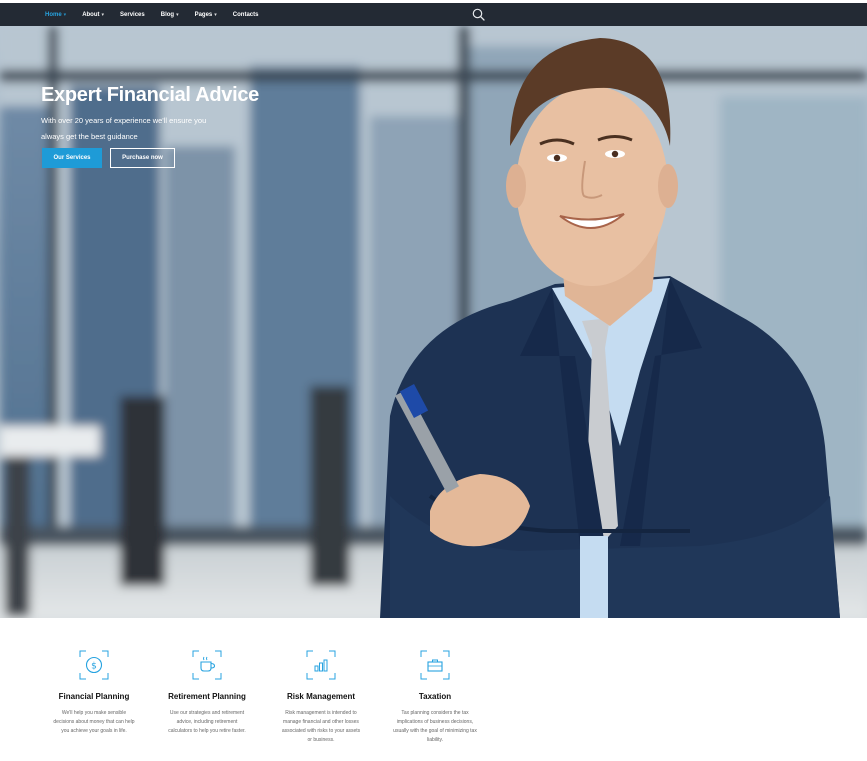  I want to click on our-services-button: Our Services, so click(72, 158).